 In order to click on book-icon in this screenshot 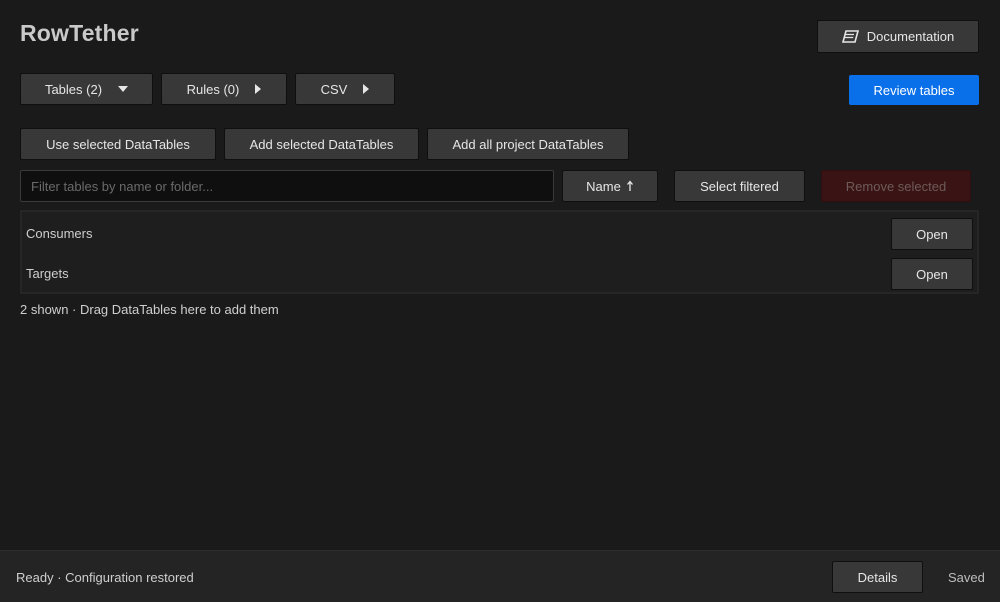, I will do `click(850, 36)`.